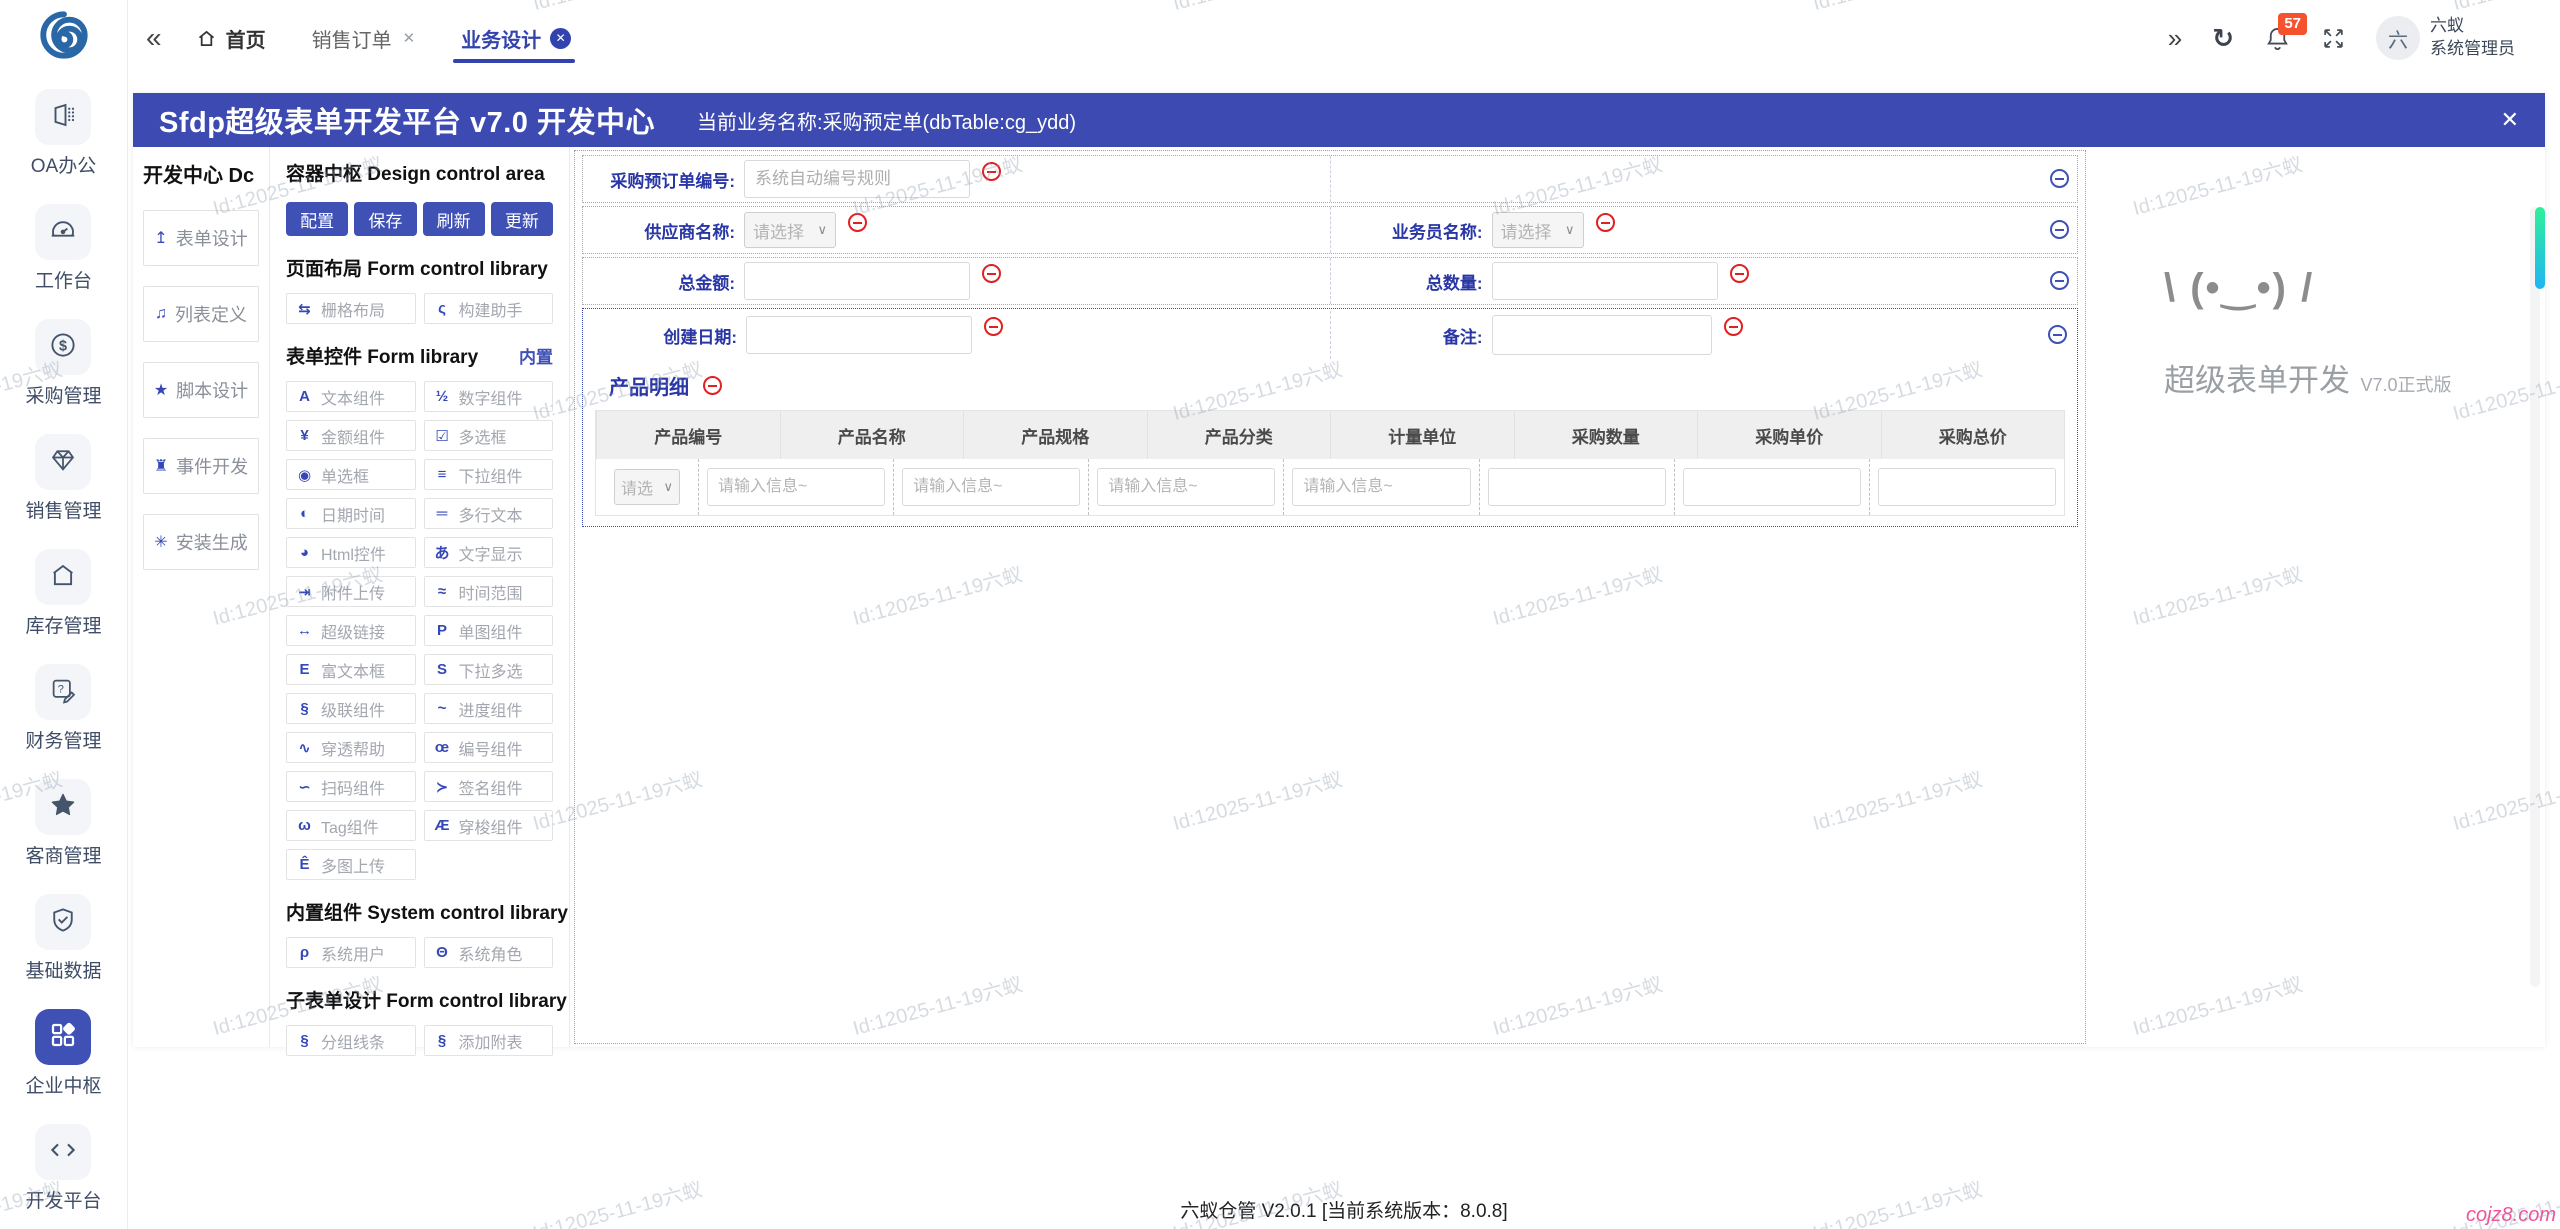  Describe the element at coordinates (1381, 487) in the screenshot. I see `unit-input` at that location.